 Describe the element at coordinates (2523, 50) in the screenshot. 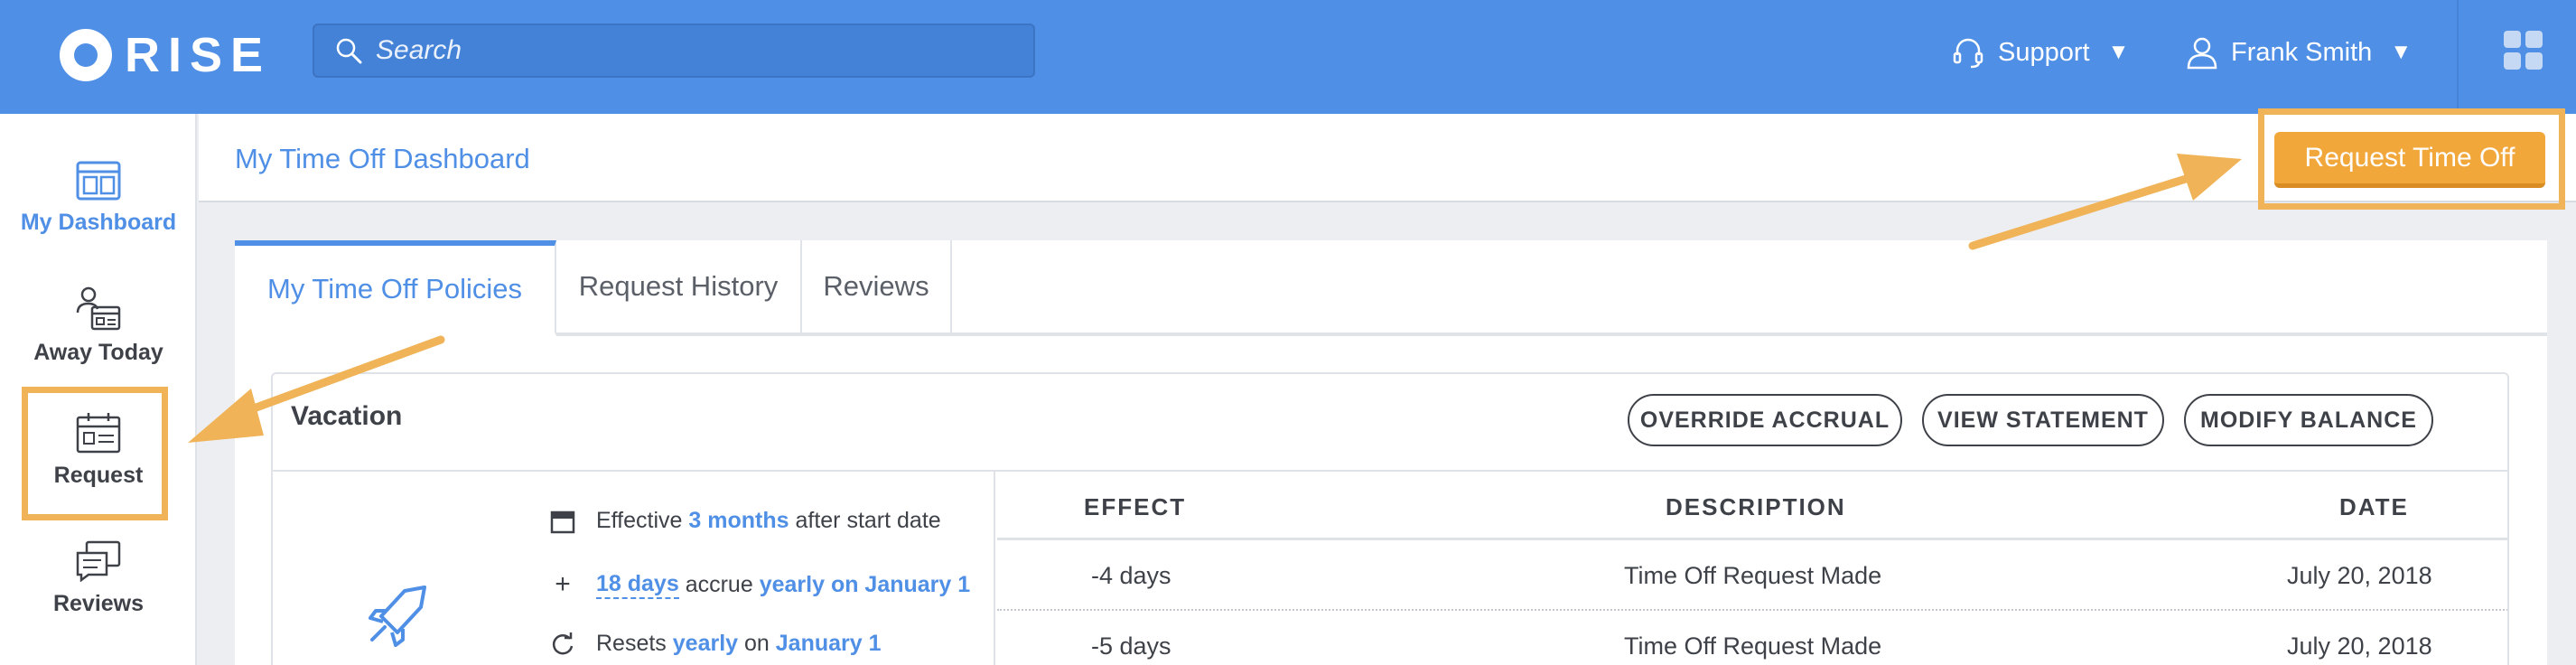

I see `apps-grid-icon` at that location.